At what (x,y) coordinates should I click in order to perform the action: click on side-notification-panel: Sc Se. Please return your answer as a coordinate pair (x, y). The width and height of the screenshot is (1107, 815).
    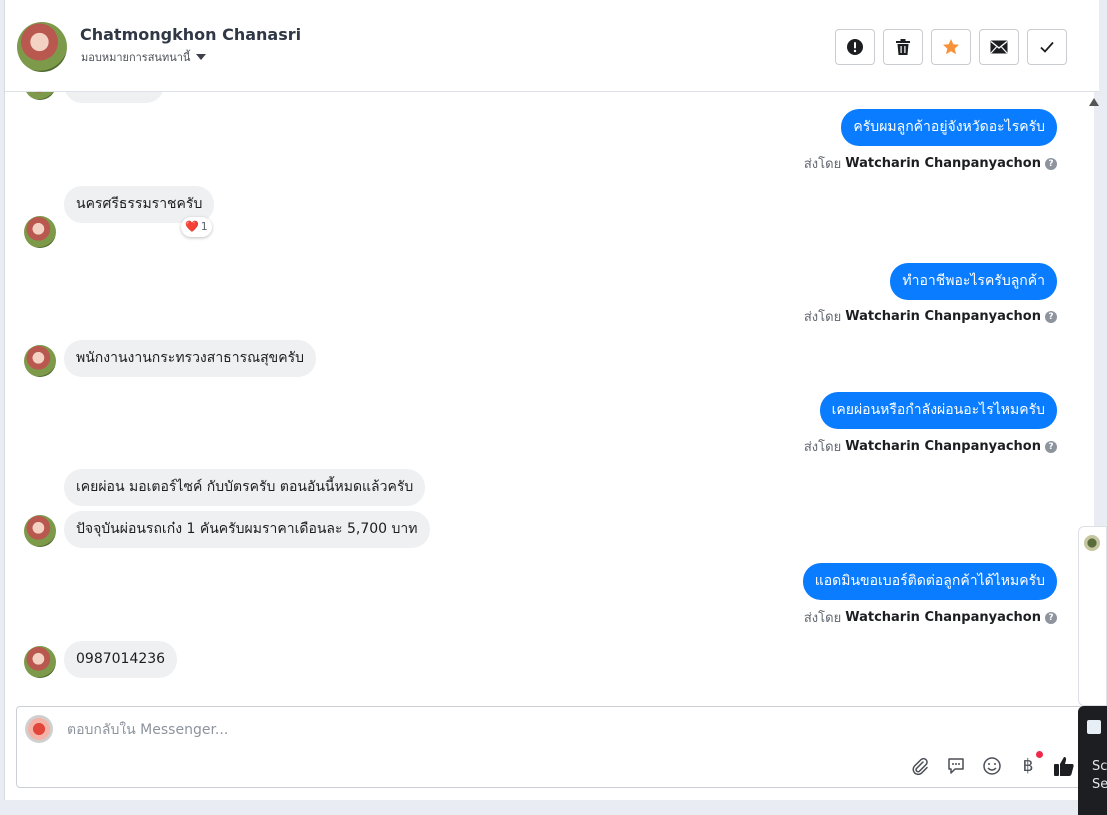
    Looking at the image, I should click on (1092, 760).